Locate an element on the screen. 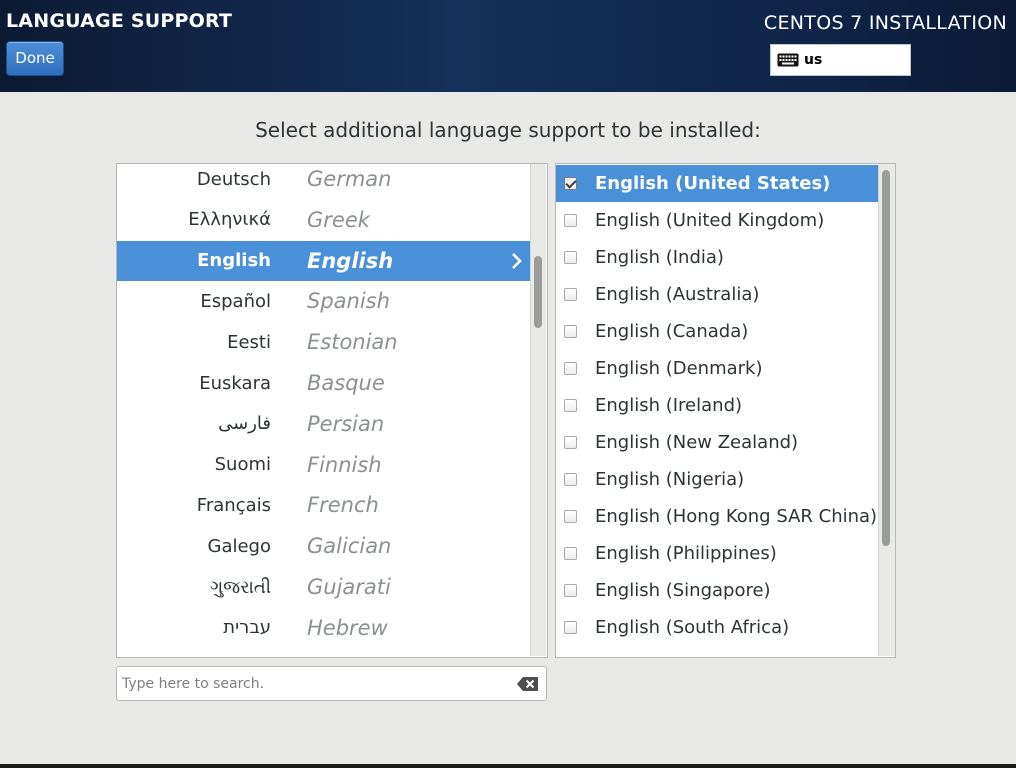 The width and height of the screenshot is (1016, 768). language-english-name: Greek is located at coordinates (338, 219).